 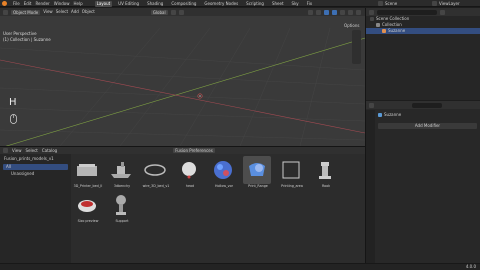 I want to click on asset-item: Hollow_vor, so click(x=224, y=172).